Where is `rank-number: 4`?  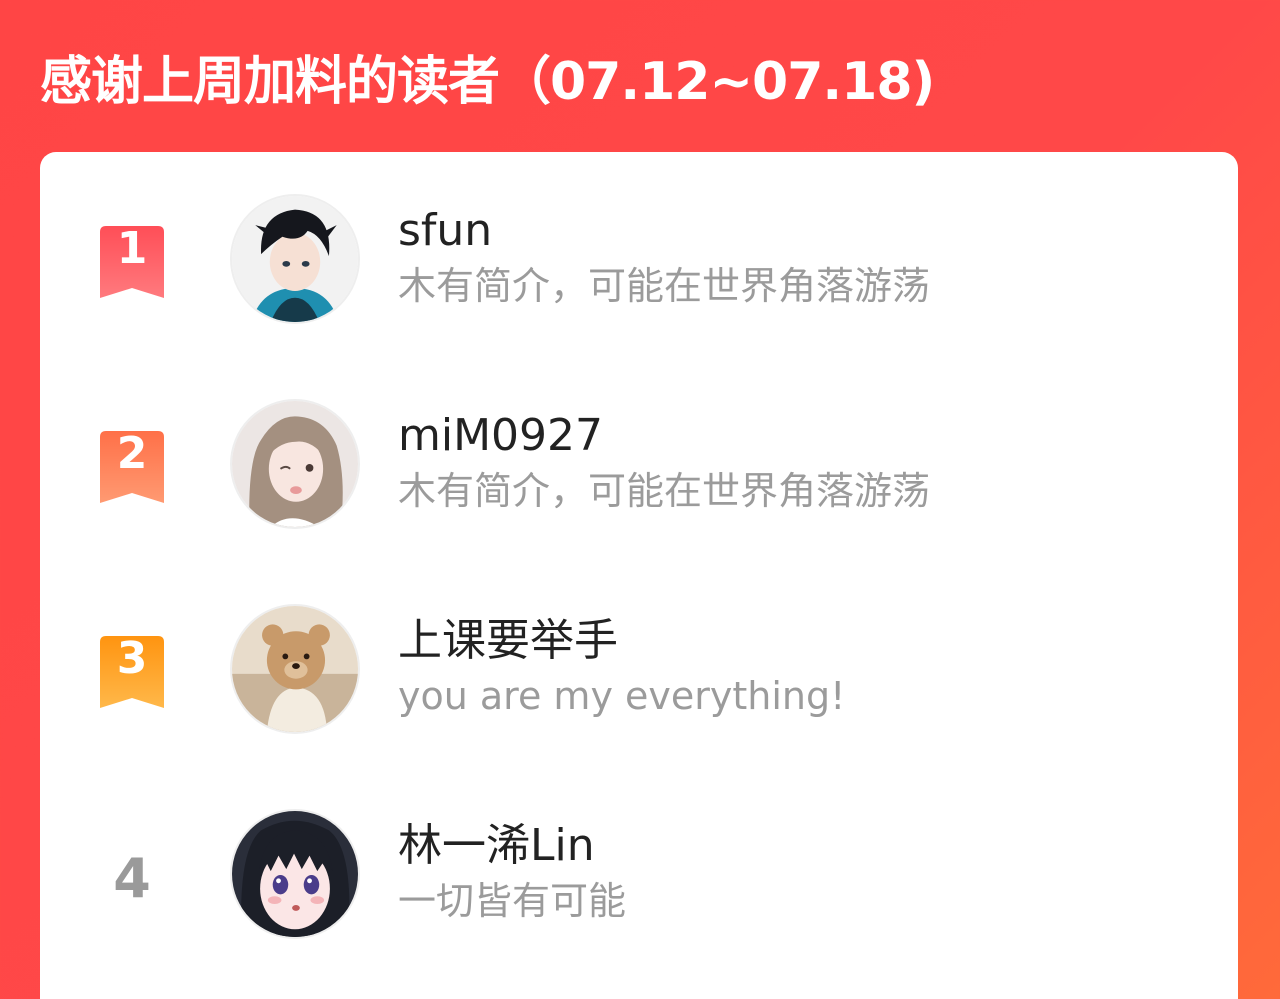
rank-number: 4 is located at coordinates (132, 878).